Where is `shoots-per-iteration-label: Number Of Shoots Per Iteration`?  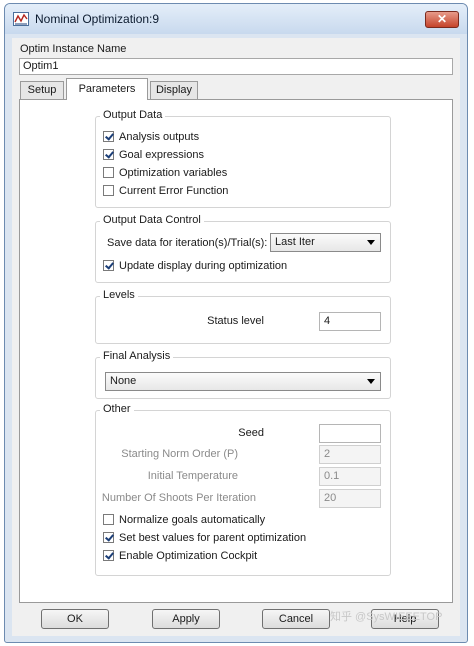
shoots-per-iteration-label: Number Of Shoots Per Iteration is located at coordinates (178, 498).